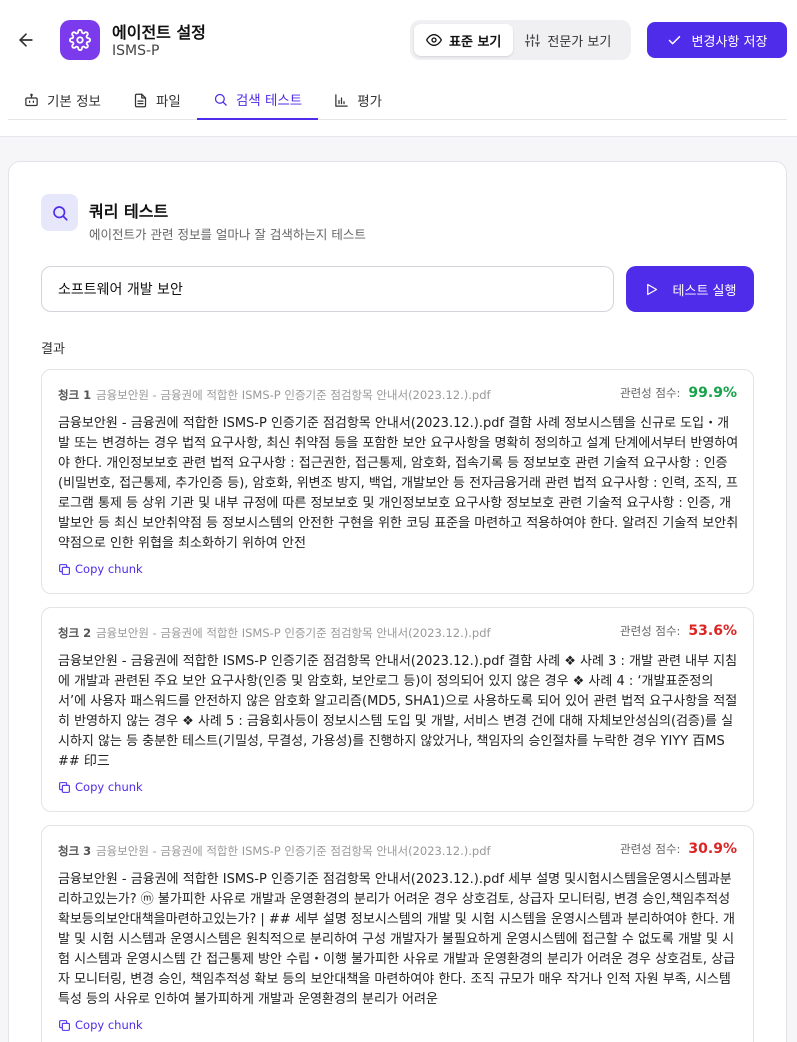  Describe the element at coordinates (579, 42) in the screenshot. I see `expert-view-label: 전문가 보기` at that location.